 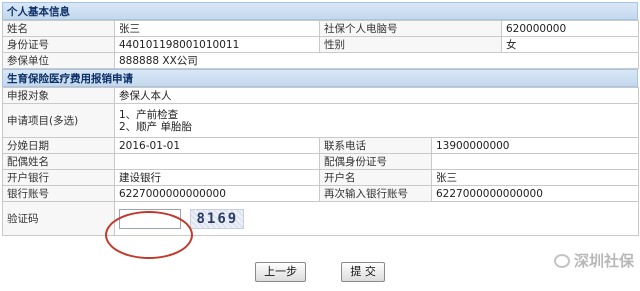 What do you see at coordinates (535, 193) in the screenshot?
I see `account-no-confirm-value: 6227000000000000` at bounding box center [535, 193].